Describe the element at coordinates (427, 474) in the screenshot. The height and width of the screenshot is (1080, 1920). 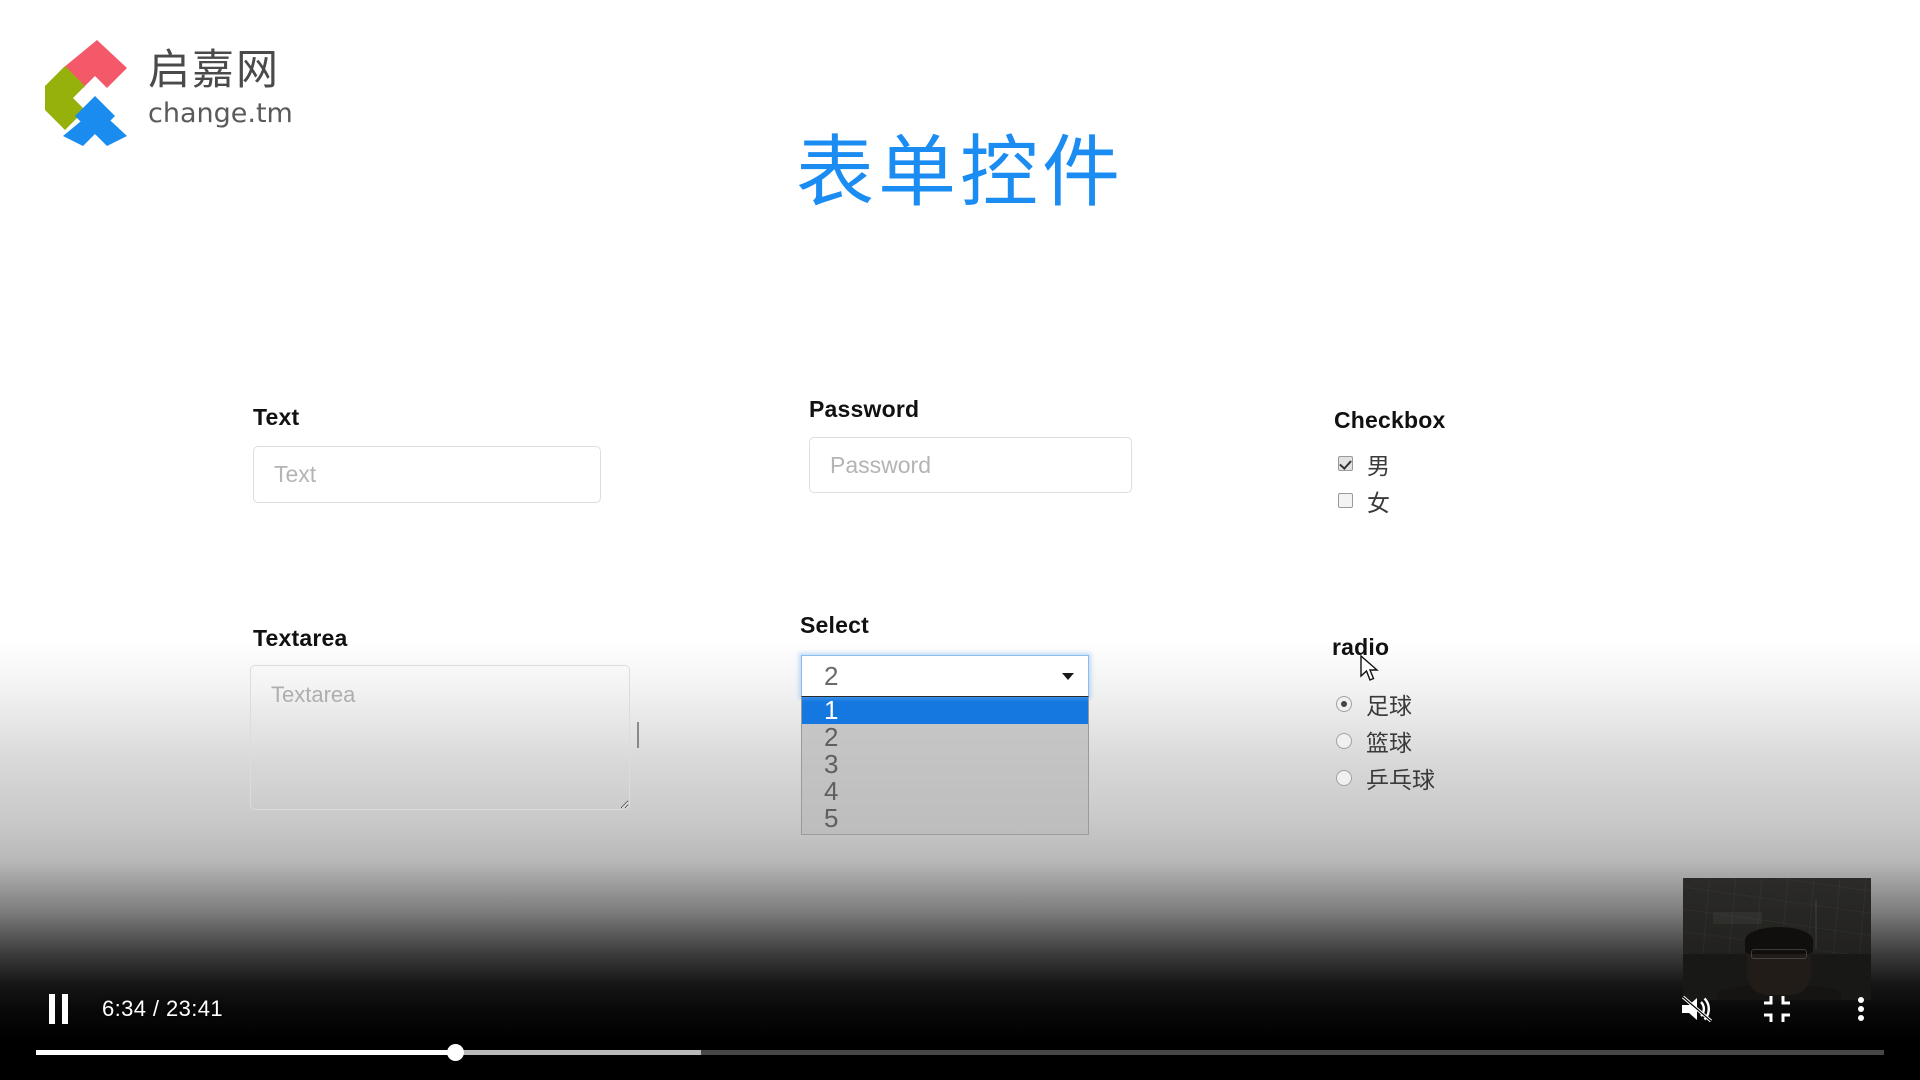
I see `text-input` at that location.